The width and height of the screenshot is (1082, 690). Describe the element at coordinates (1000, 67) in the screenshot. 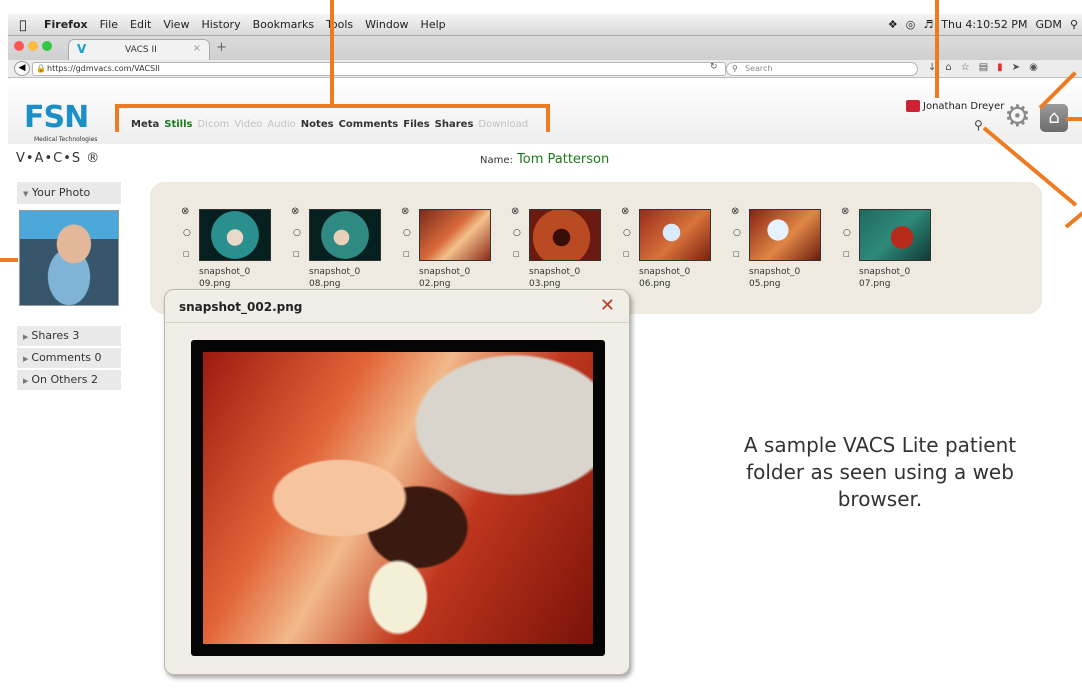

I see `pocket-icon: ▮` at that location.